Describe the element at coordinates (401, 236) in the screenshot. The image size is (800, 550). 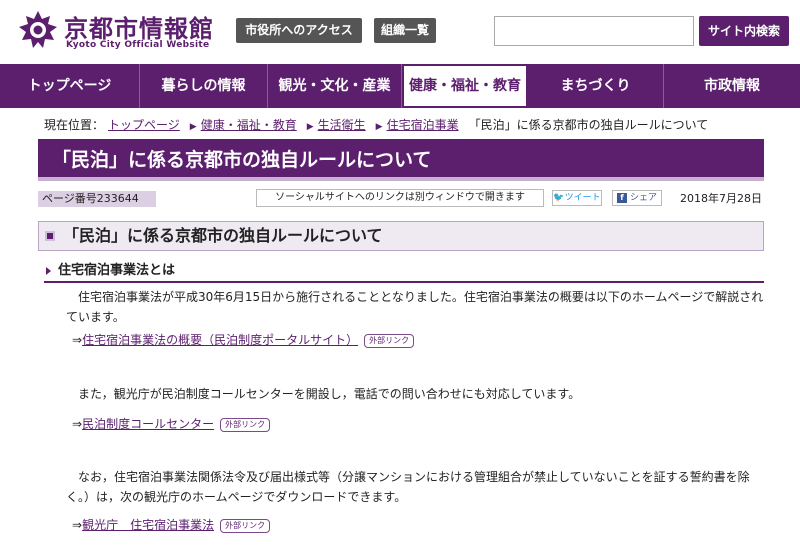
I see `section-heading: 「民泊」に係る京都市の独自ルールについて` at that location.